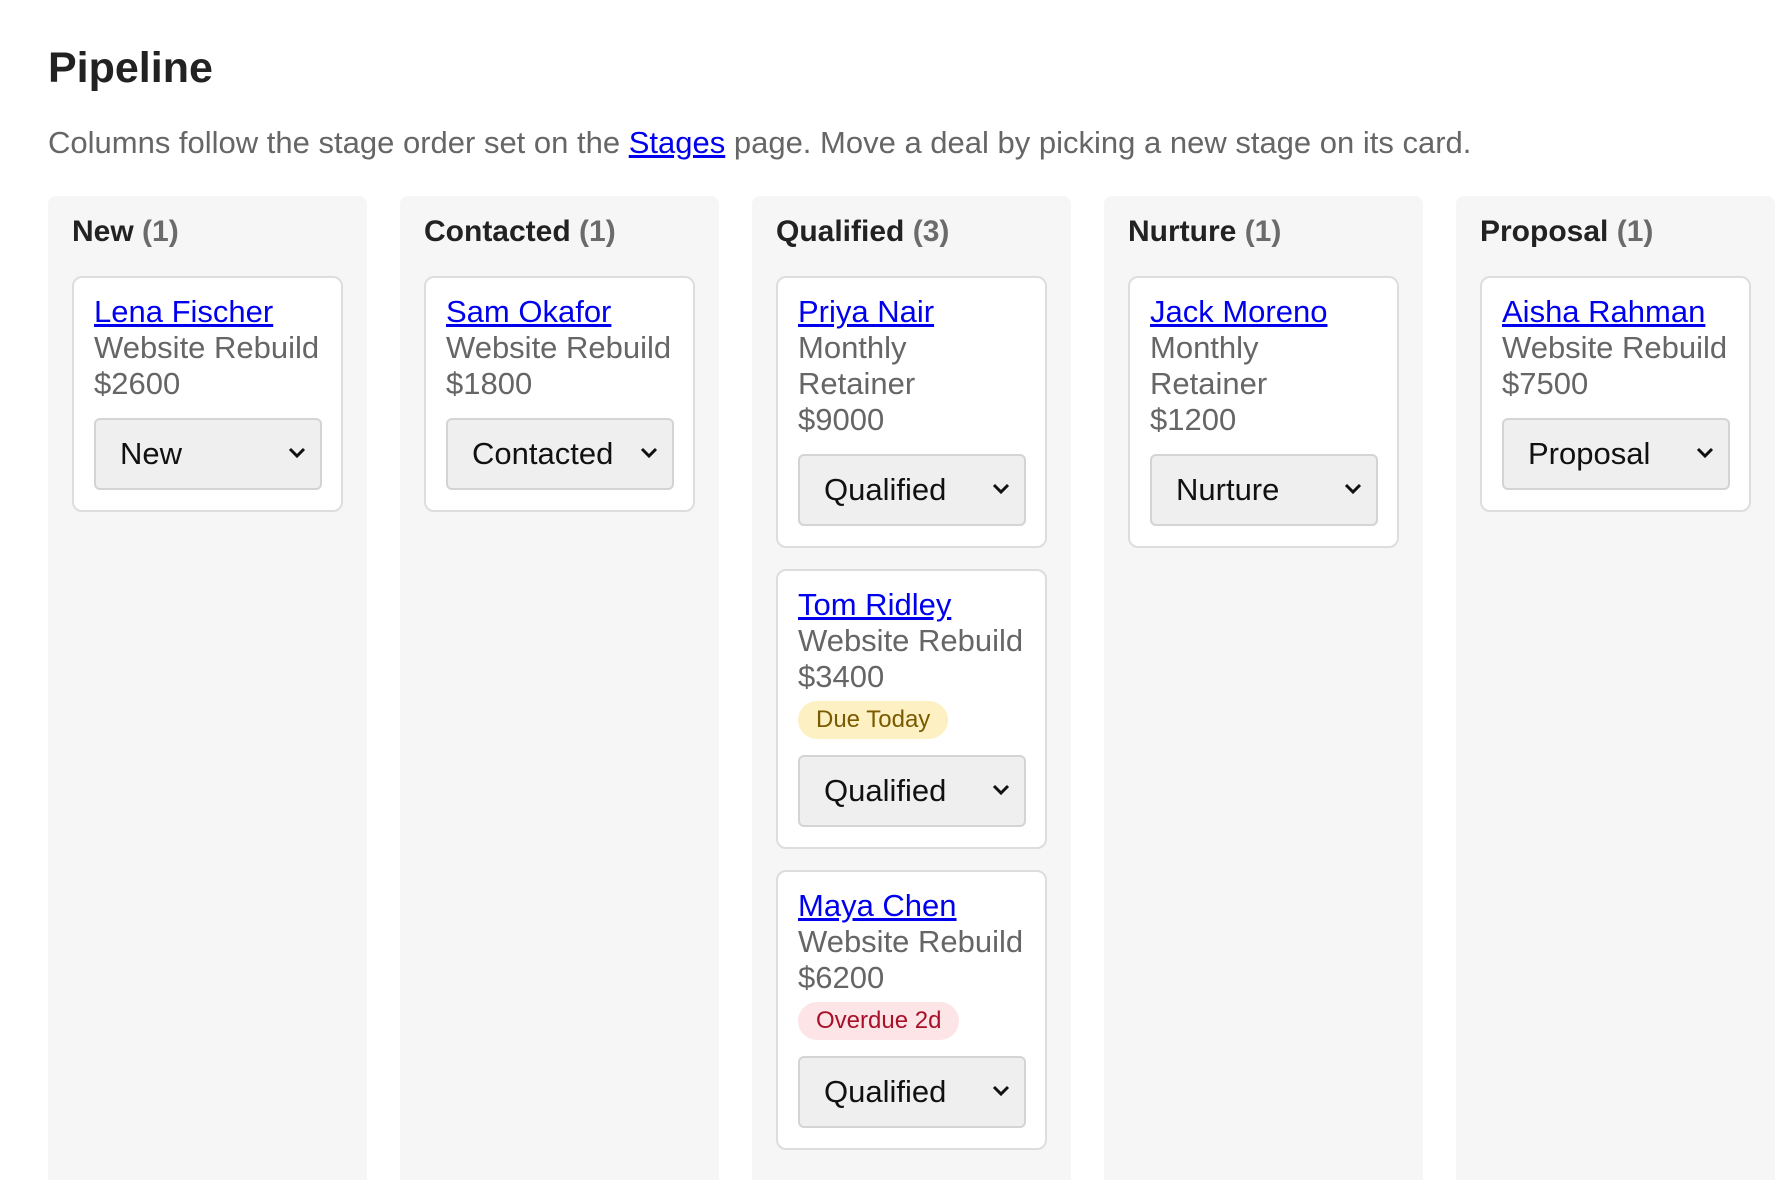  I want to click on column-name: Contacted, so click(497, 231).